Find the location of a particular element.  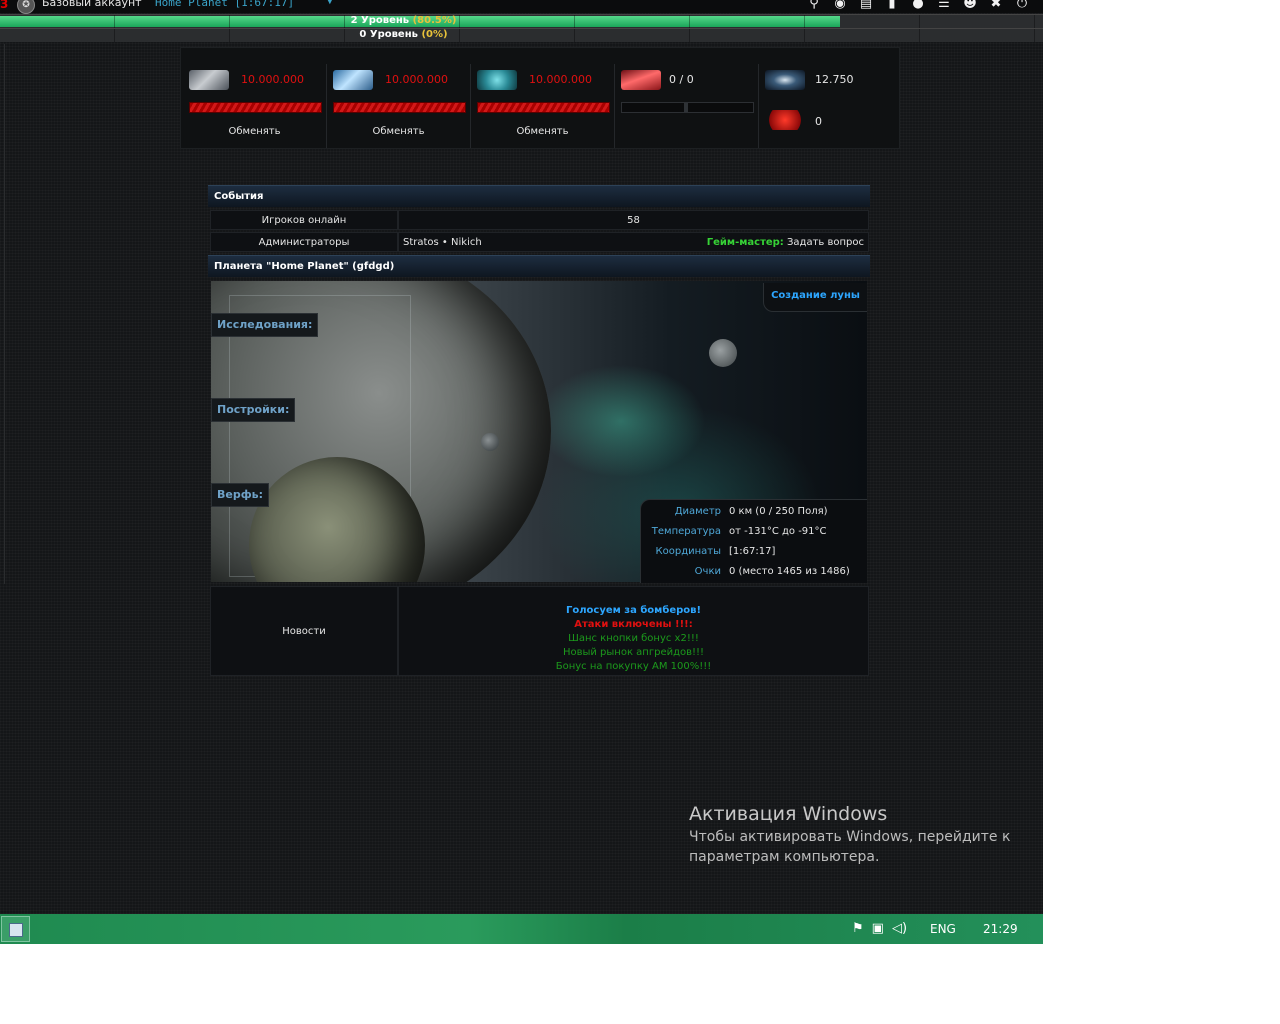

resource-metal: 10.000.000 Обменять is located at coordinates (255, 106).